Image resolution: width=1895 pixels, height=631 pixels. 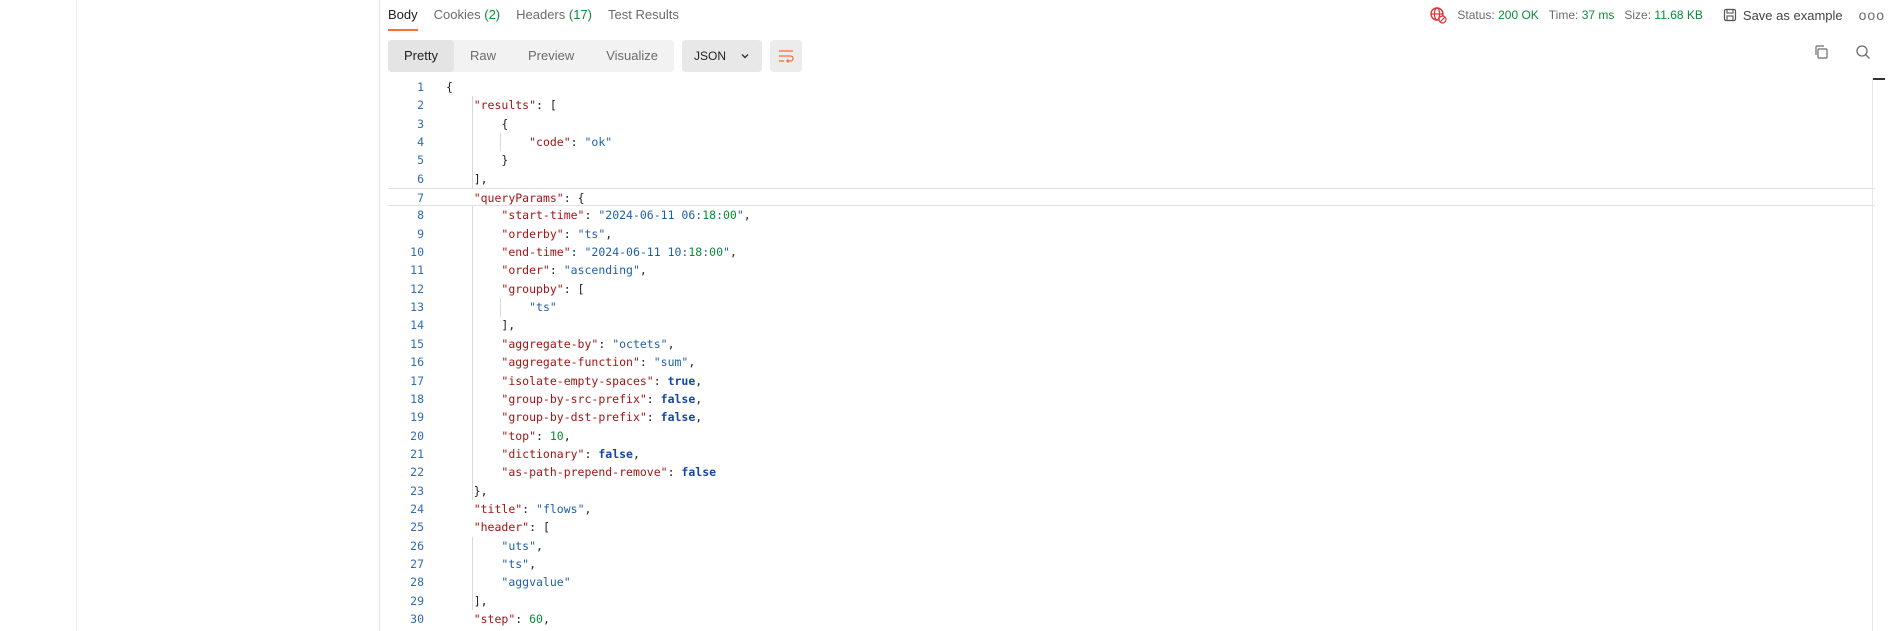 I want to click on line-number: 5, so click(x=420, y=160).